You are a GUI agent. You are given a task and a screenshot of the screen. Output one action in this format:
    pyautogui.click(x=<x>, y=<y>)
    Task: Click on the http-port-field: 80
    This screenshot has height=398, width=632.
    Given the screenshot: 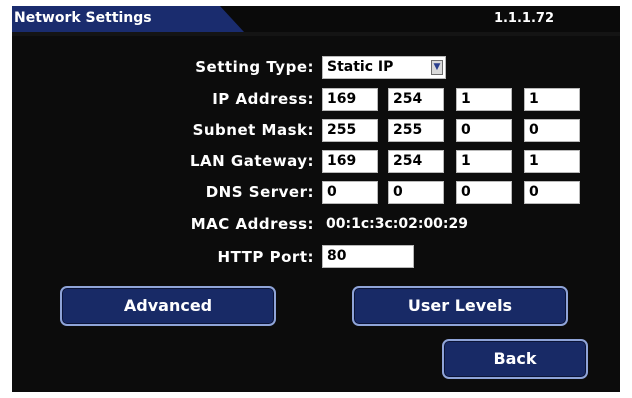 What is the action you would take?
    pyautogui.click(x=368, y=256)
    